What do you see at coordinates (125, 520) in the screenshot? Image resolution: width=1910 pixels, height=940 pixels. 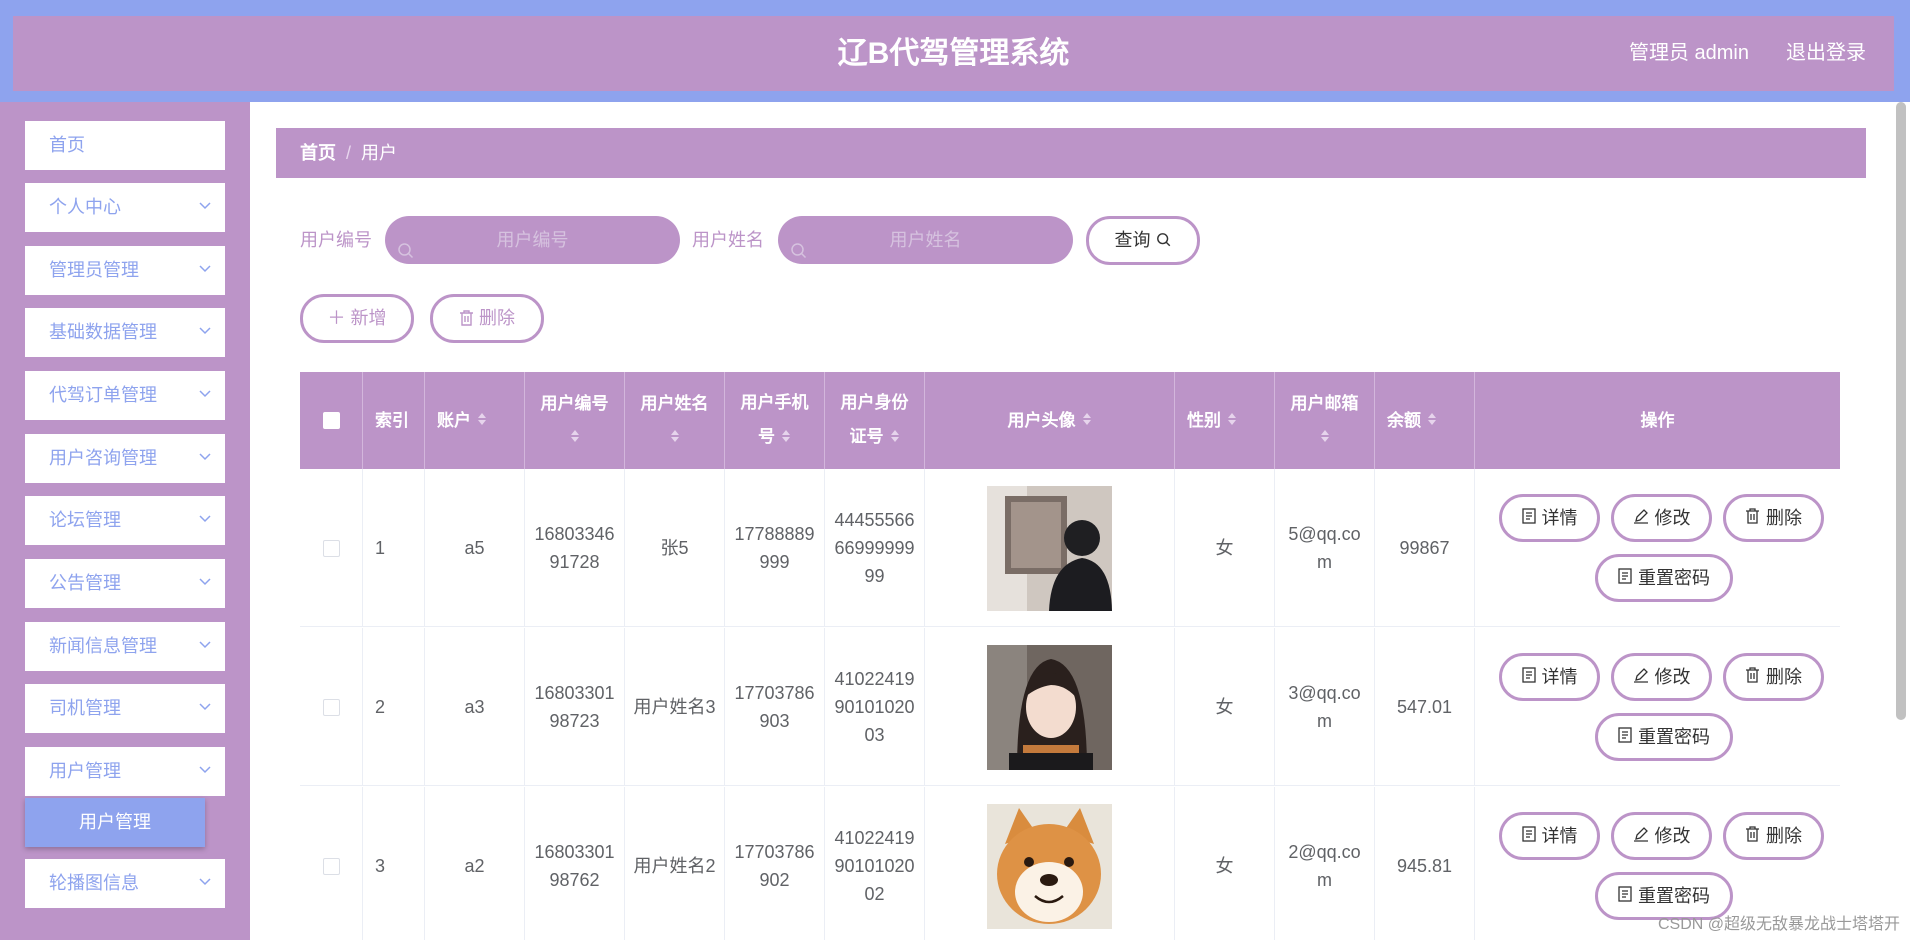 I see `sidebar-item-forum-management: 论坛管理` at bounding box center [125, 520].